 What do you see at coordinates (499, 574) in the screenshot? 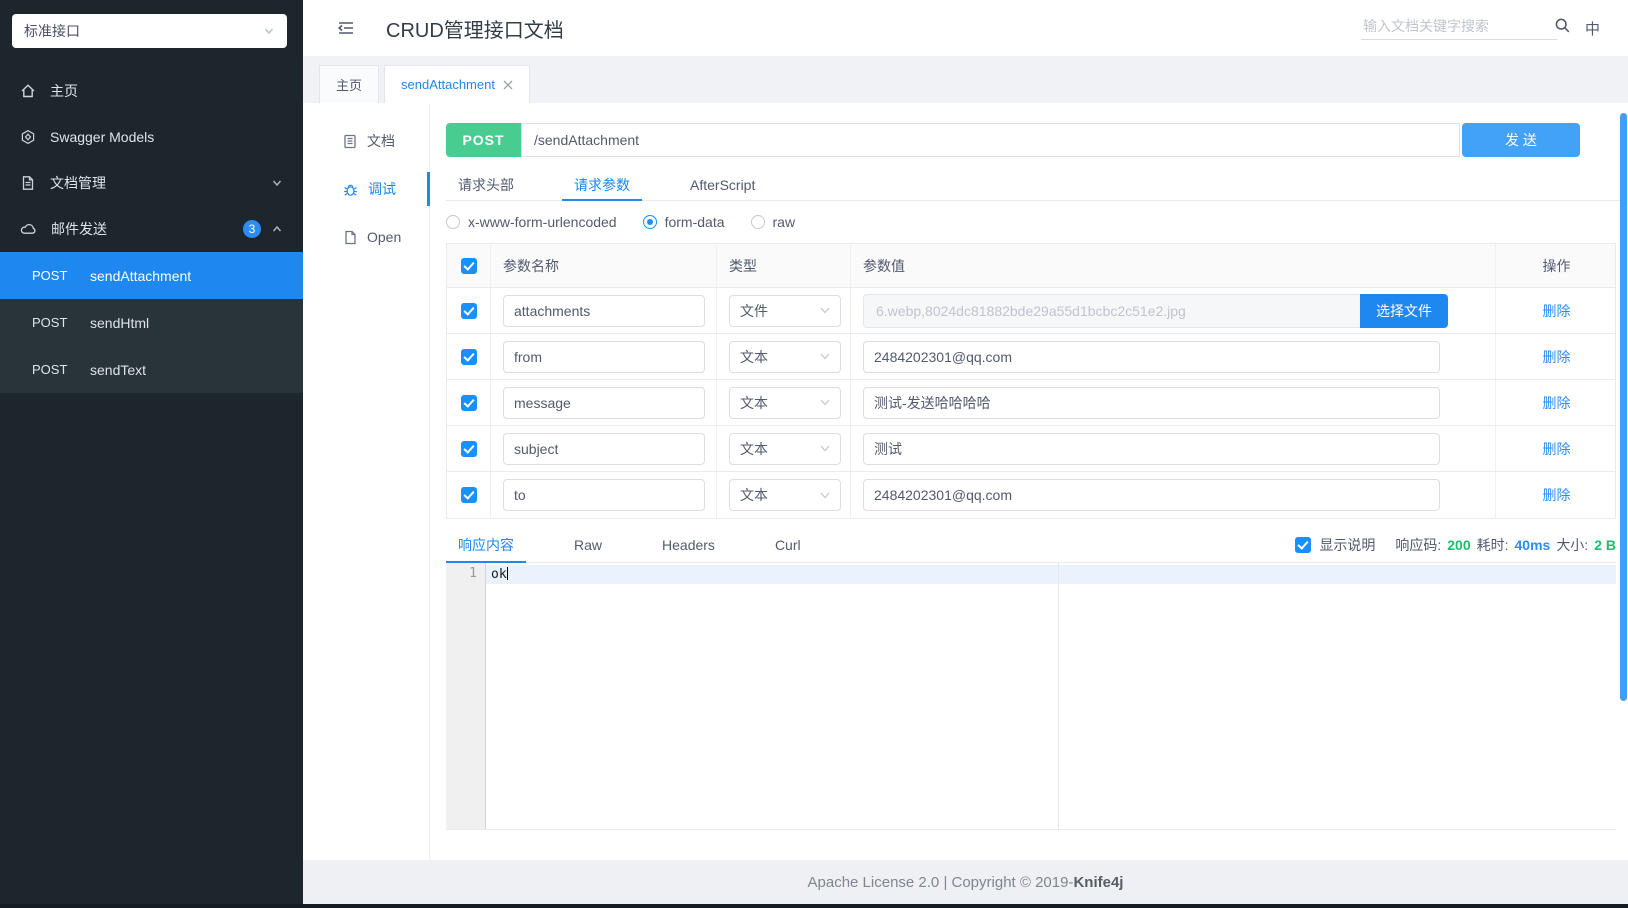
I see `editor-content: ok` at bounding box center [499, 574].